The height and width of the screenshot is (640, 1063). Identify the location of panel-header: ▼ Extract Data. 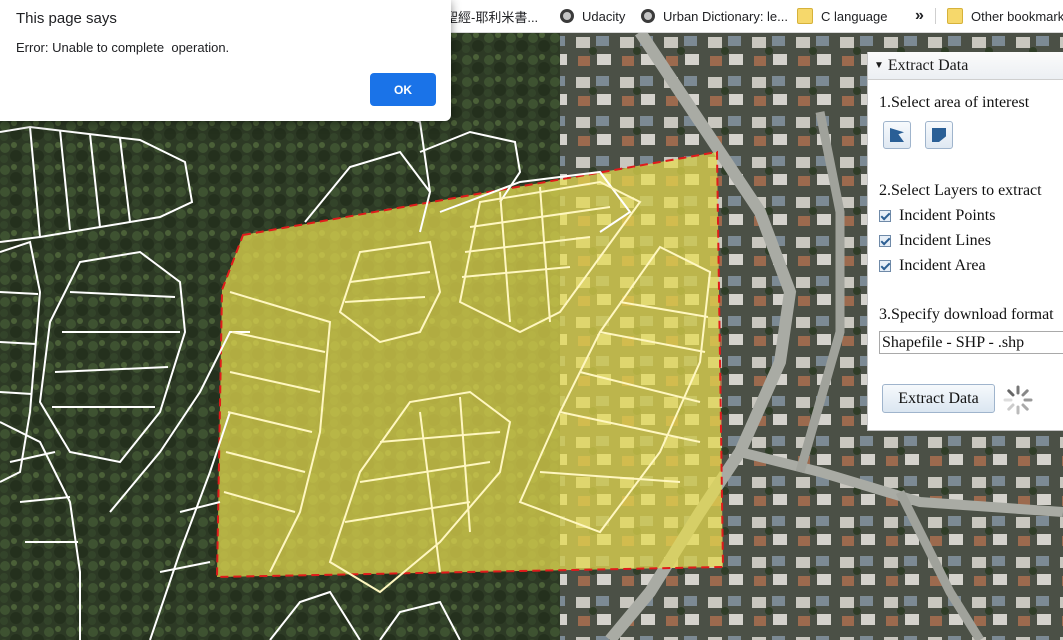
(965, 66).